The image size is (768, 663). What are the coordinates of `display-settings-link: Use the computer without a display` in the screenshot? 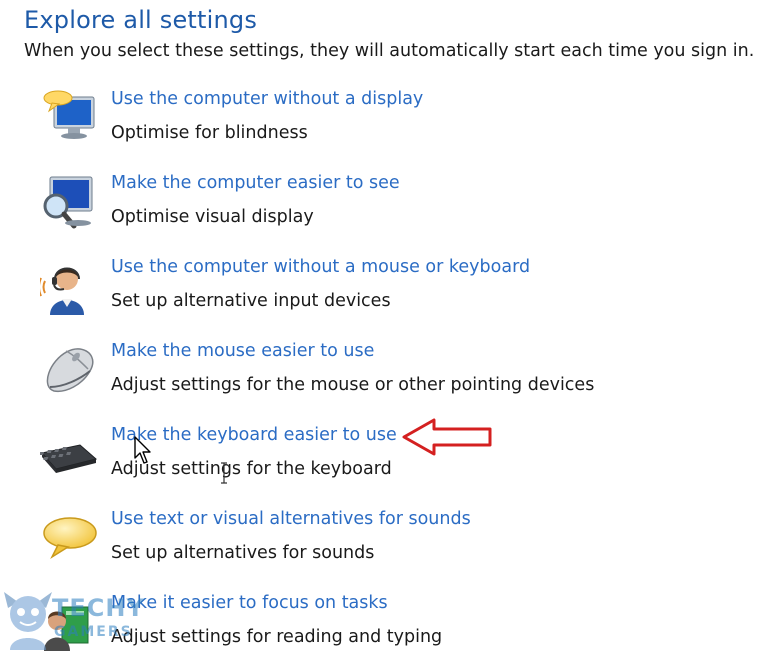 It's located at (267, 99).